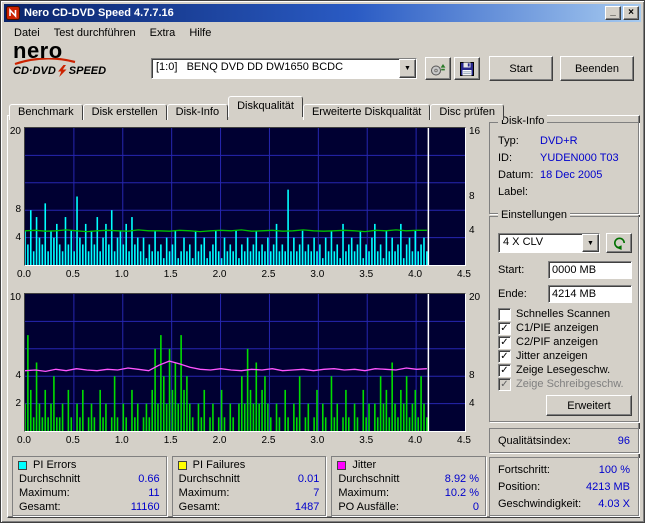  What do you see at coordinates (607, 487) in the screenshot?
I see `progress-value: 4213 MB` at bounding box center [607, 487].